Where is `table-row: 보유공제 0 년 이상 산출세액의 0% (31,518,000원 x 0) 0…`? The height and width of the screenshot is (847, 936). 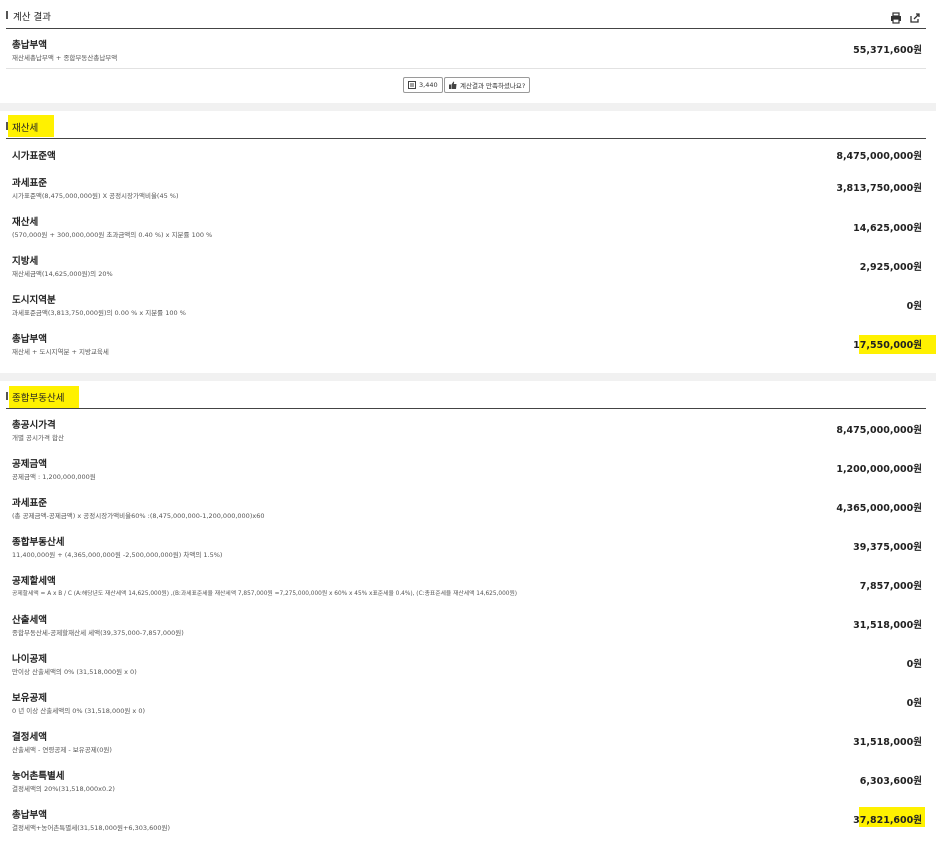
table-row: 보유공제 0 년 이상 산출세액의 0% (31,518,000원 x 0) 0… is located at coordinates (467, 703).